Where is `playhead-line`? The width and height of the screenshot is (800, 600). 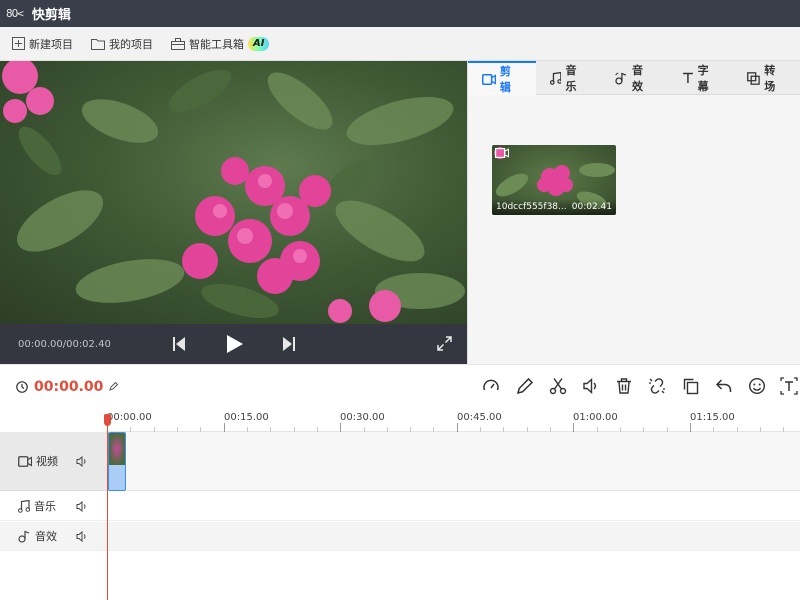 playhead-line is located at coordinates (107, 507).